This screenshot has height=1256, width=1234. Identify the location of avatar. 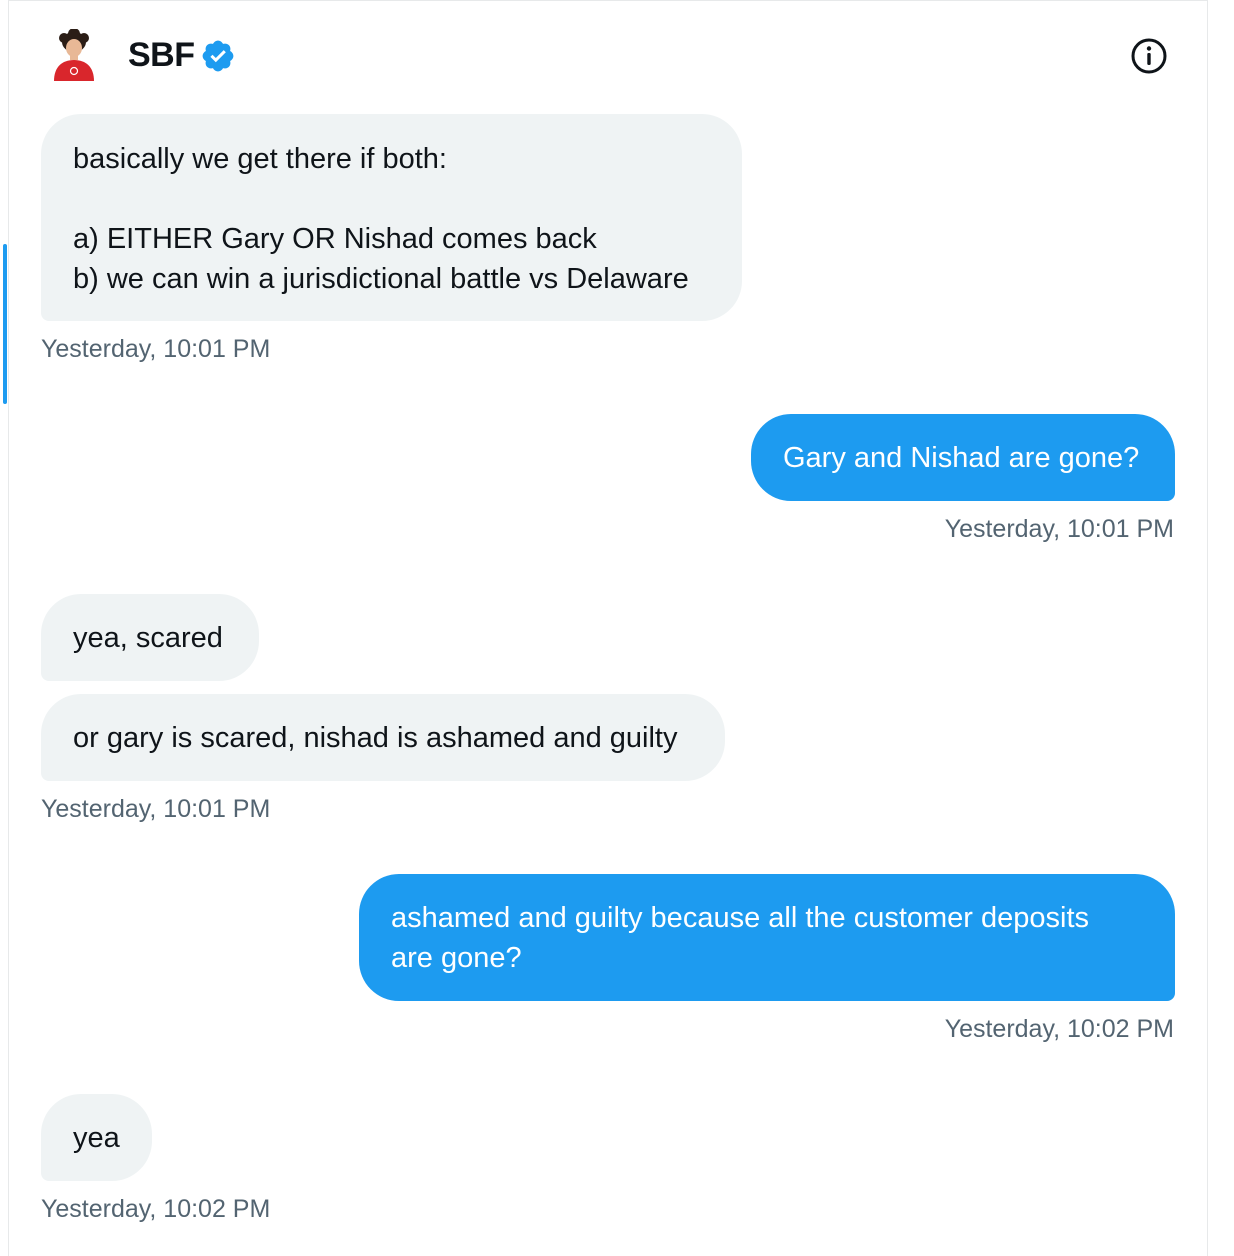
(74, 54).